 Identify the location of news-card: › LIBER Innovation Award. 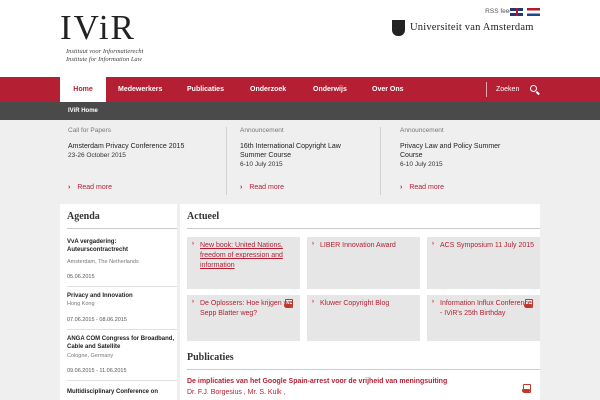
(363, 263).